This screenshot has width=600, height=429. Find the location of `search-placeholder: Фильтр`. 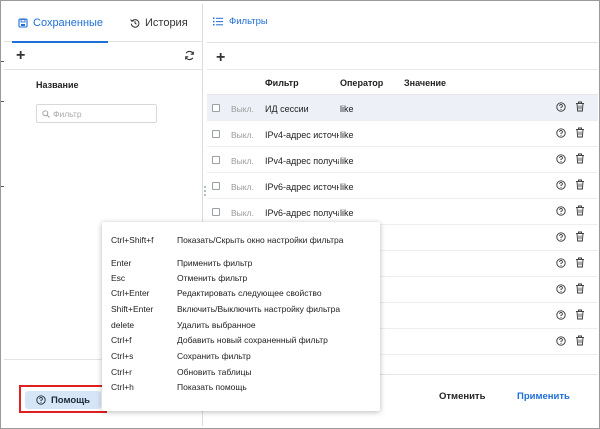

search-placeholder: Фильтр is located at coordinates (67, 113).